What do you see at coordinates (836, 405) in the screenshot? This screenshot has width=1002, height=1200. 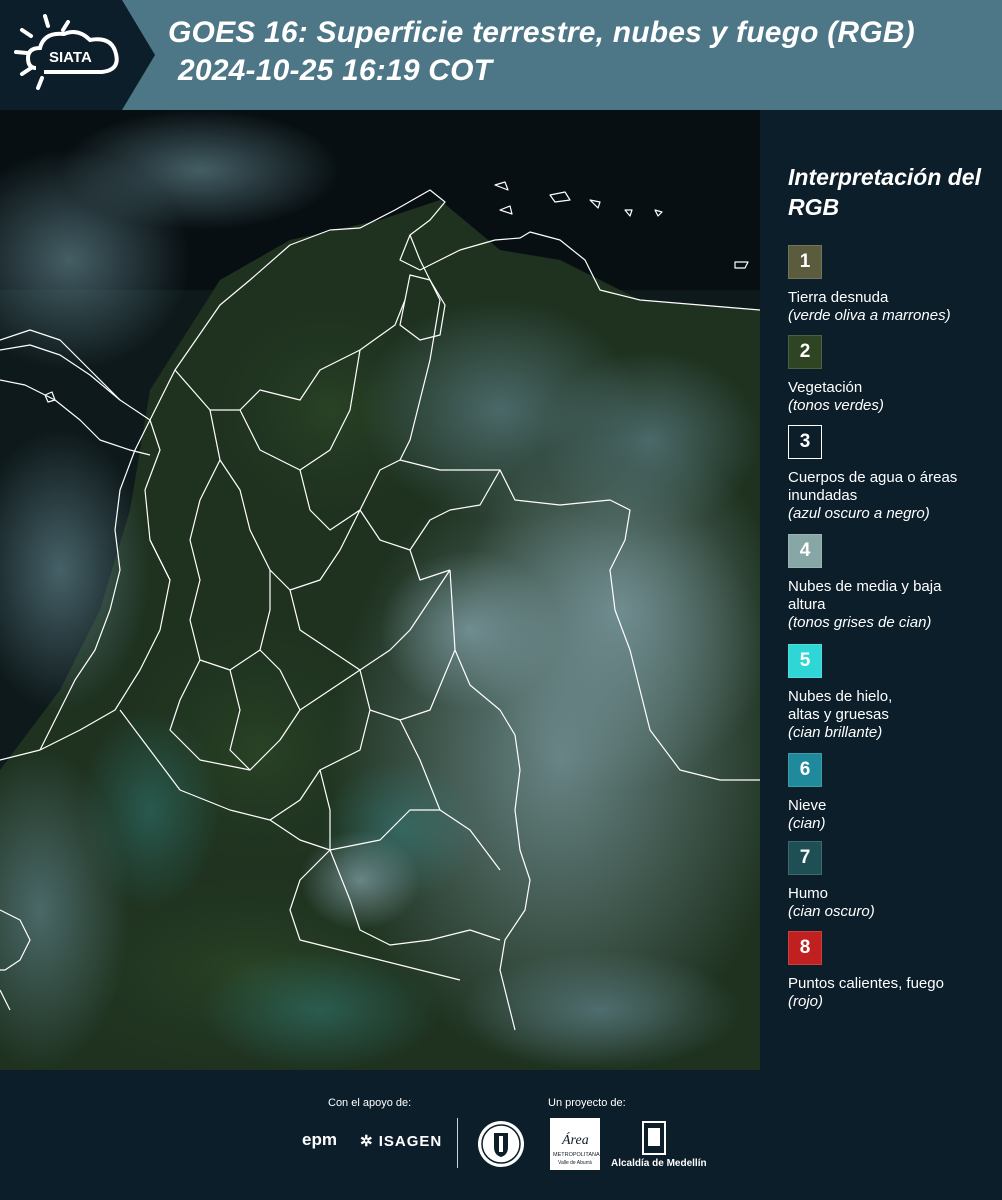 I see `legend-item-sub: (tonos verdes)` at bounding box center [836, 405].